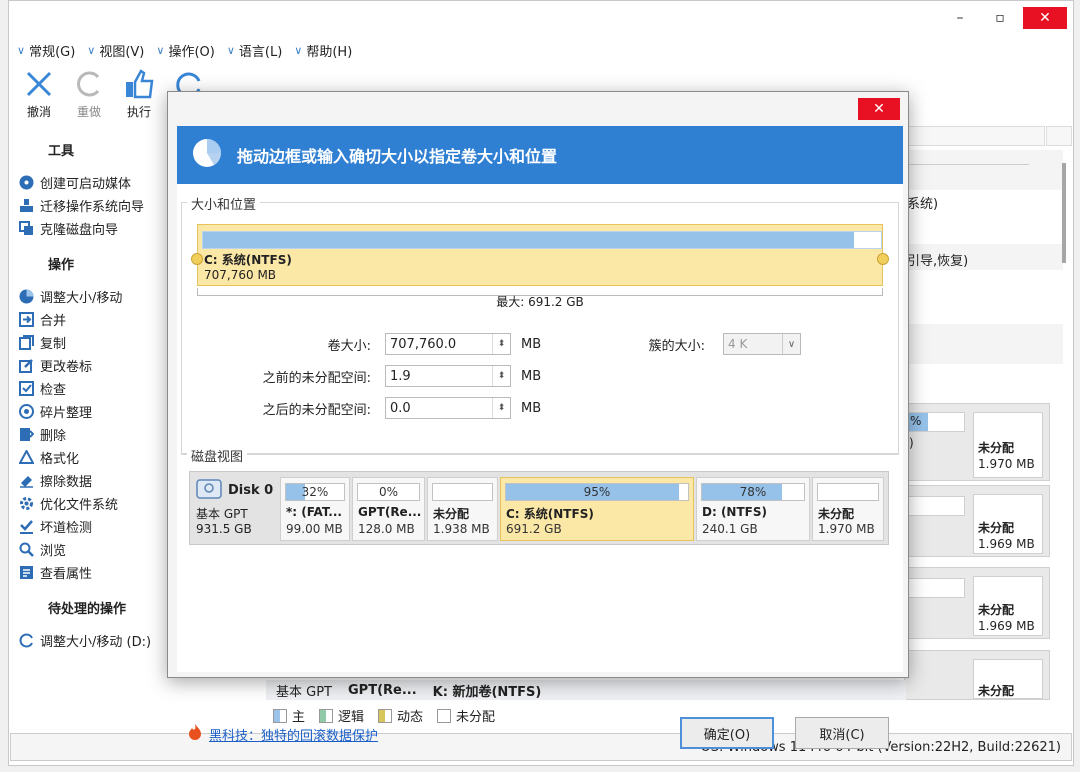 This screenshot has height=772, width=1080. Describe the element at coordinates (98, 319) in the screenshot. I see `sidebar-item-merge: 合并` at that location.